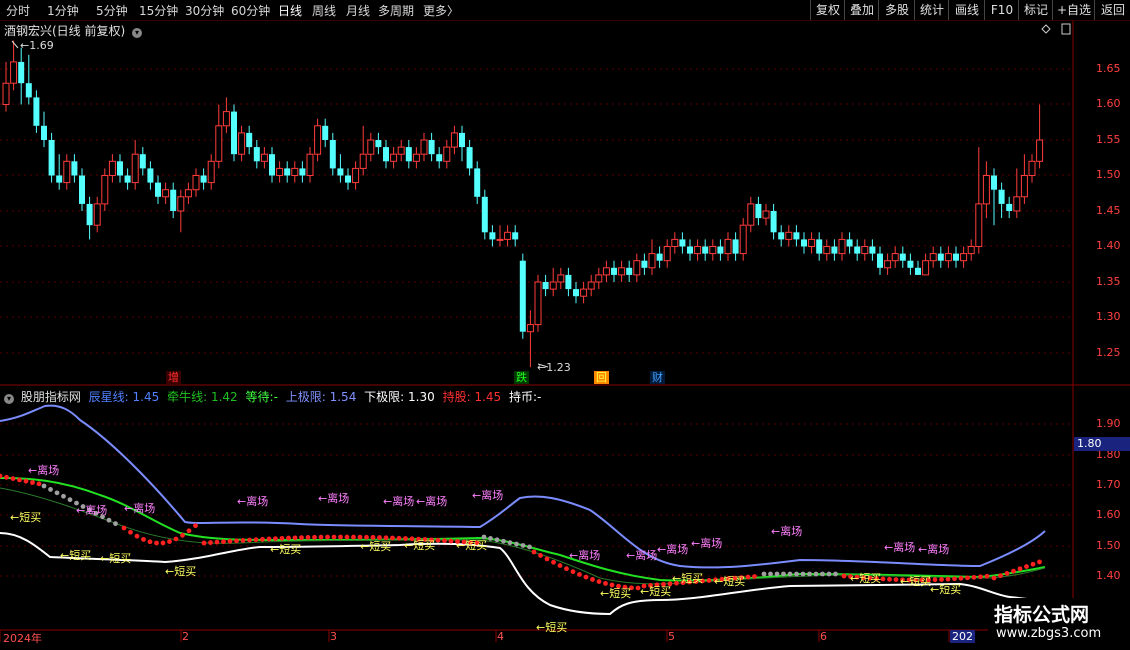 The image size is (1130, 650). I want to click on indicator-tick: 1.50, so click(1108, 545).